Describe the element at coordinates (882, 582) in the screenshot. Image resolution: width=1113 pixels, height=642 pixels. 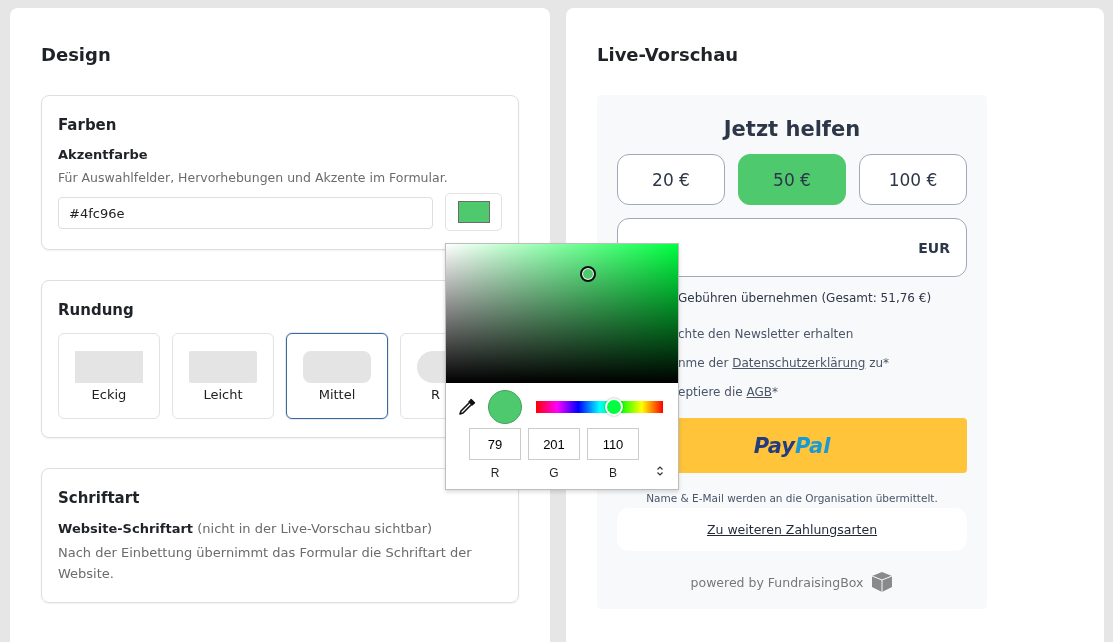
I see `cube-icon` at that location.